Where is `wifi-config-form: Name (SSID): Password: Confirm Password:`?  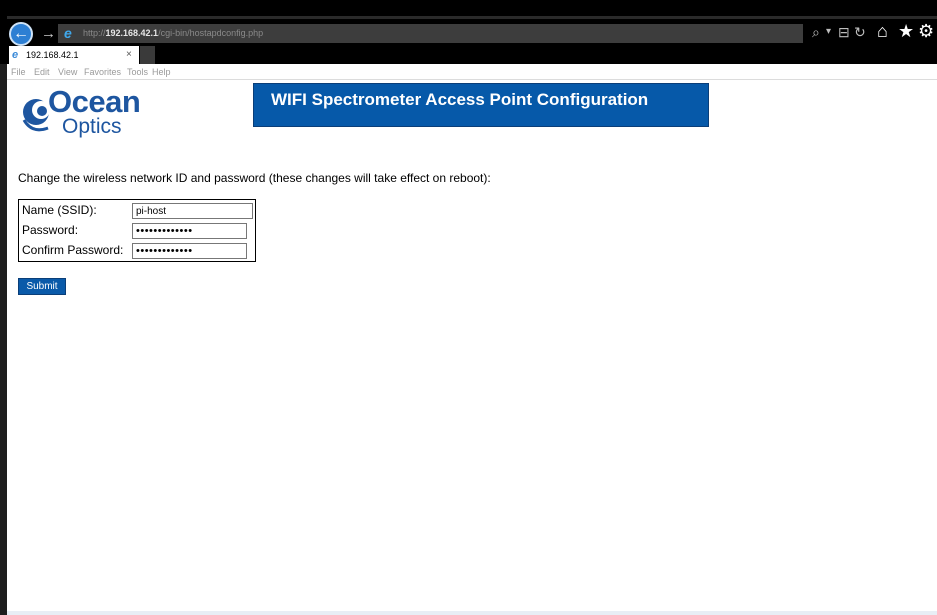 wifi-config-form: Name (SSID): Password: Confirm Password: is located at coordinates (137, 230).